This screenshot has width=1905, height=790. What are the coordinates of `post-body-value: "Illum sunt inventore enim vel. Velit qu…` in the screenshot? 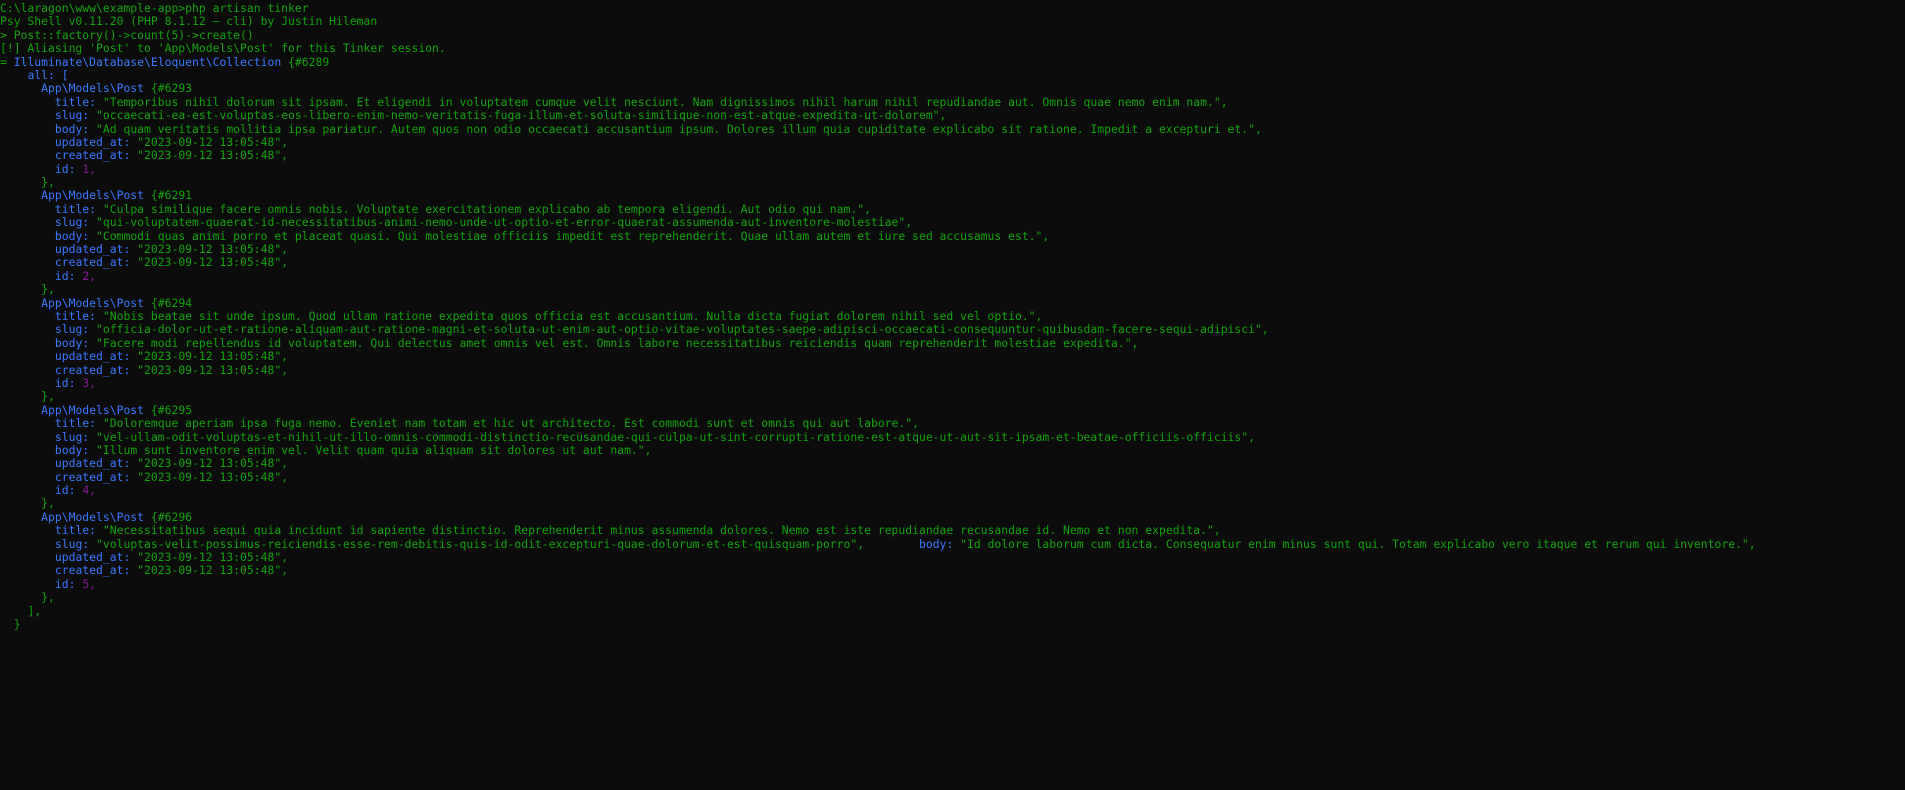 It's located at (374, 449).